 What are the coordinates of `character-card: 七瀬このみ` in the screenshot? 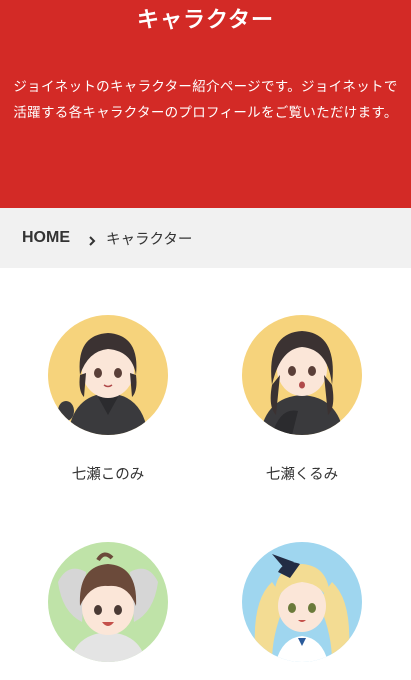 It's located at (108, 399).